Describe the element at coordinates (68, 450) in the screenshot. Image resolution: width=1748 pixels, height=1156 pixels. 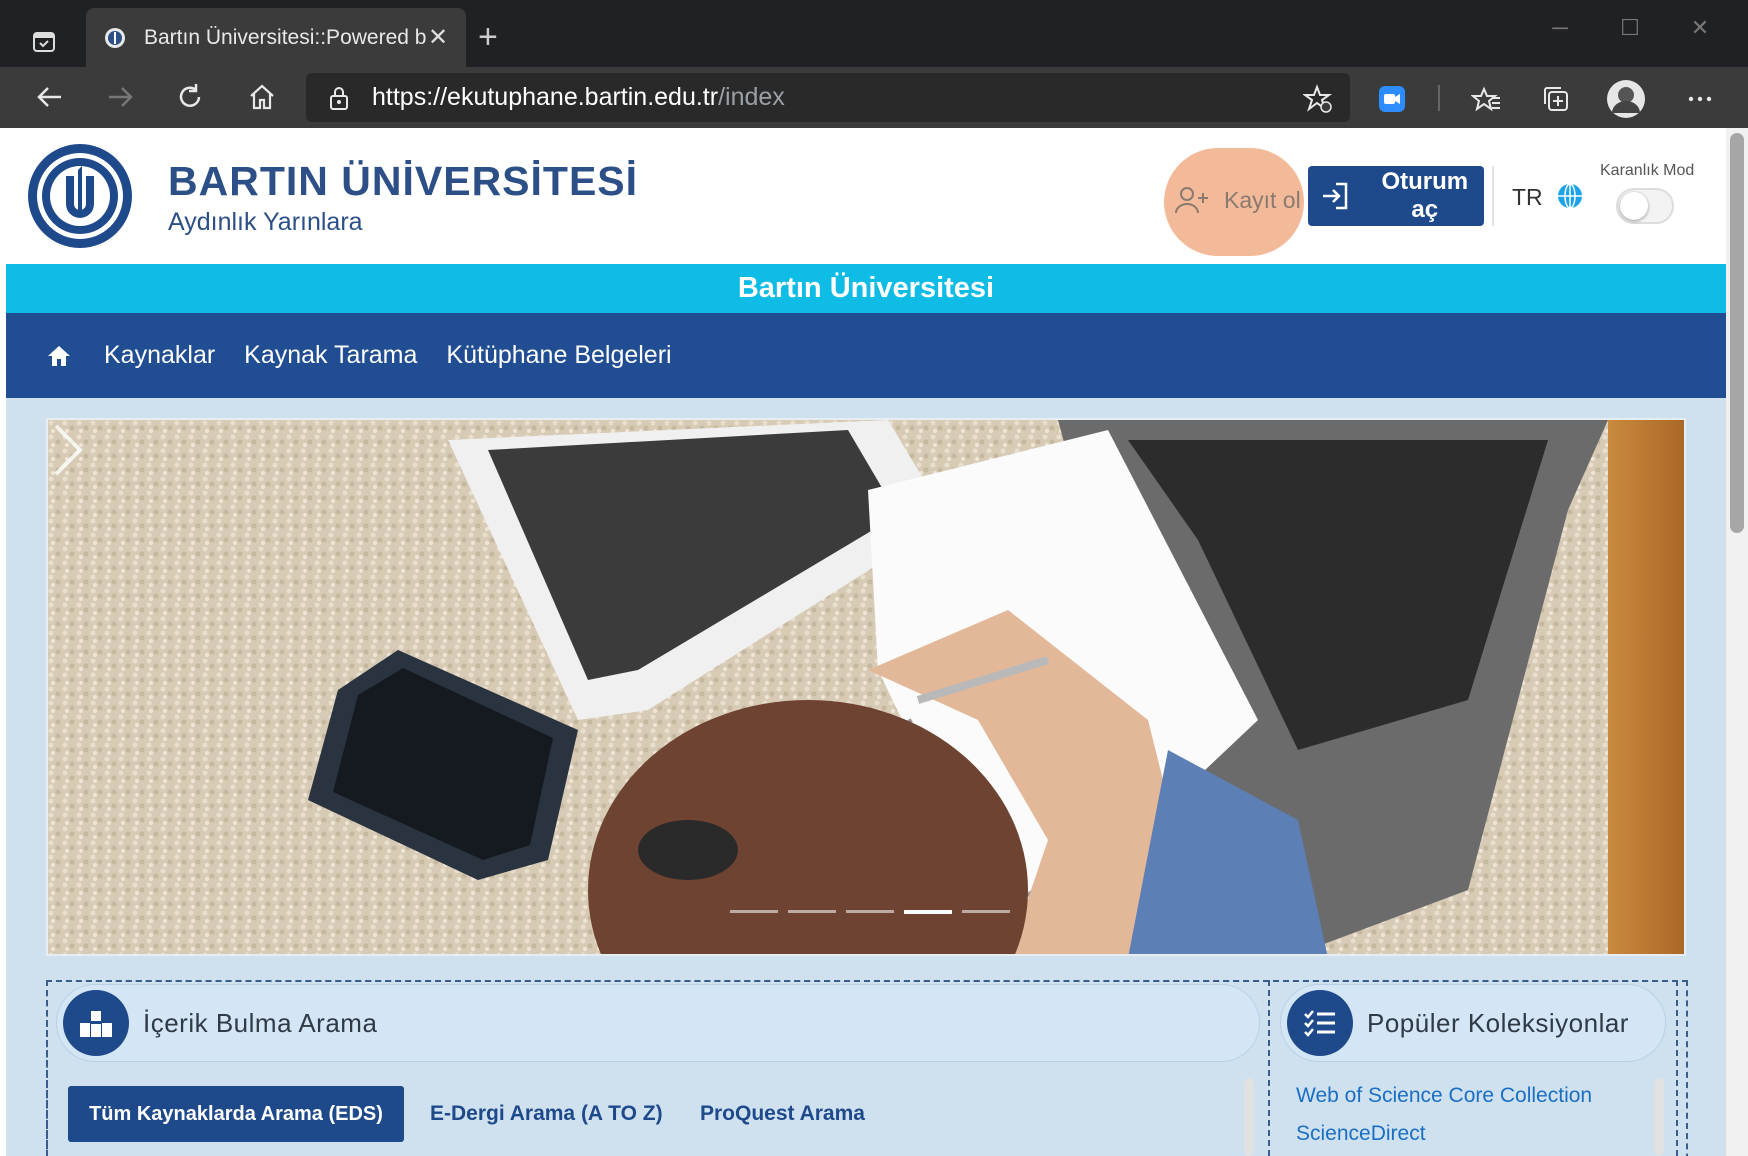
I see `carousel-next-icon` at that location.